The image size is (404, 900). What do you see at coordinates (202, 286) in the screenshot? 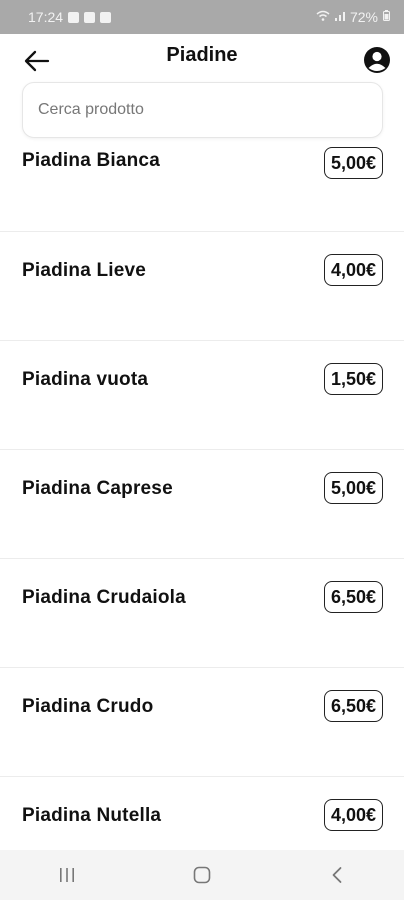
I see `product-row: Piadina Lieve 4,00€` at bounding box center [202, 286].